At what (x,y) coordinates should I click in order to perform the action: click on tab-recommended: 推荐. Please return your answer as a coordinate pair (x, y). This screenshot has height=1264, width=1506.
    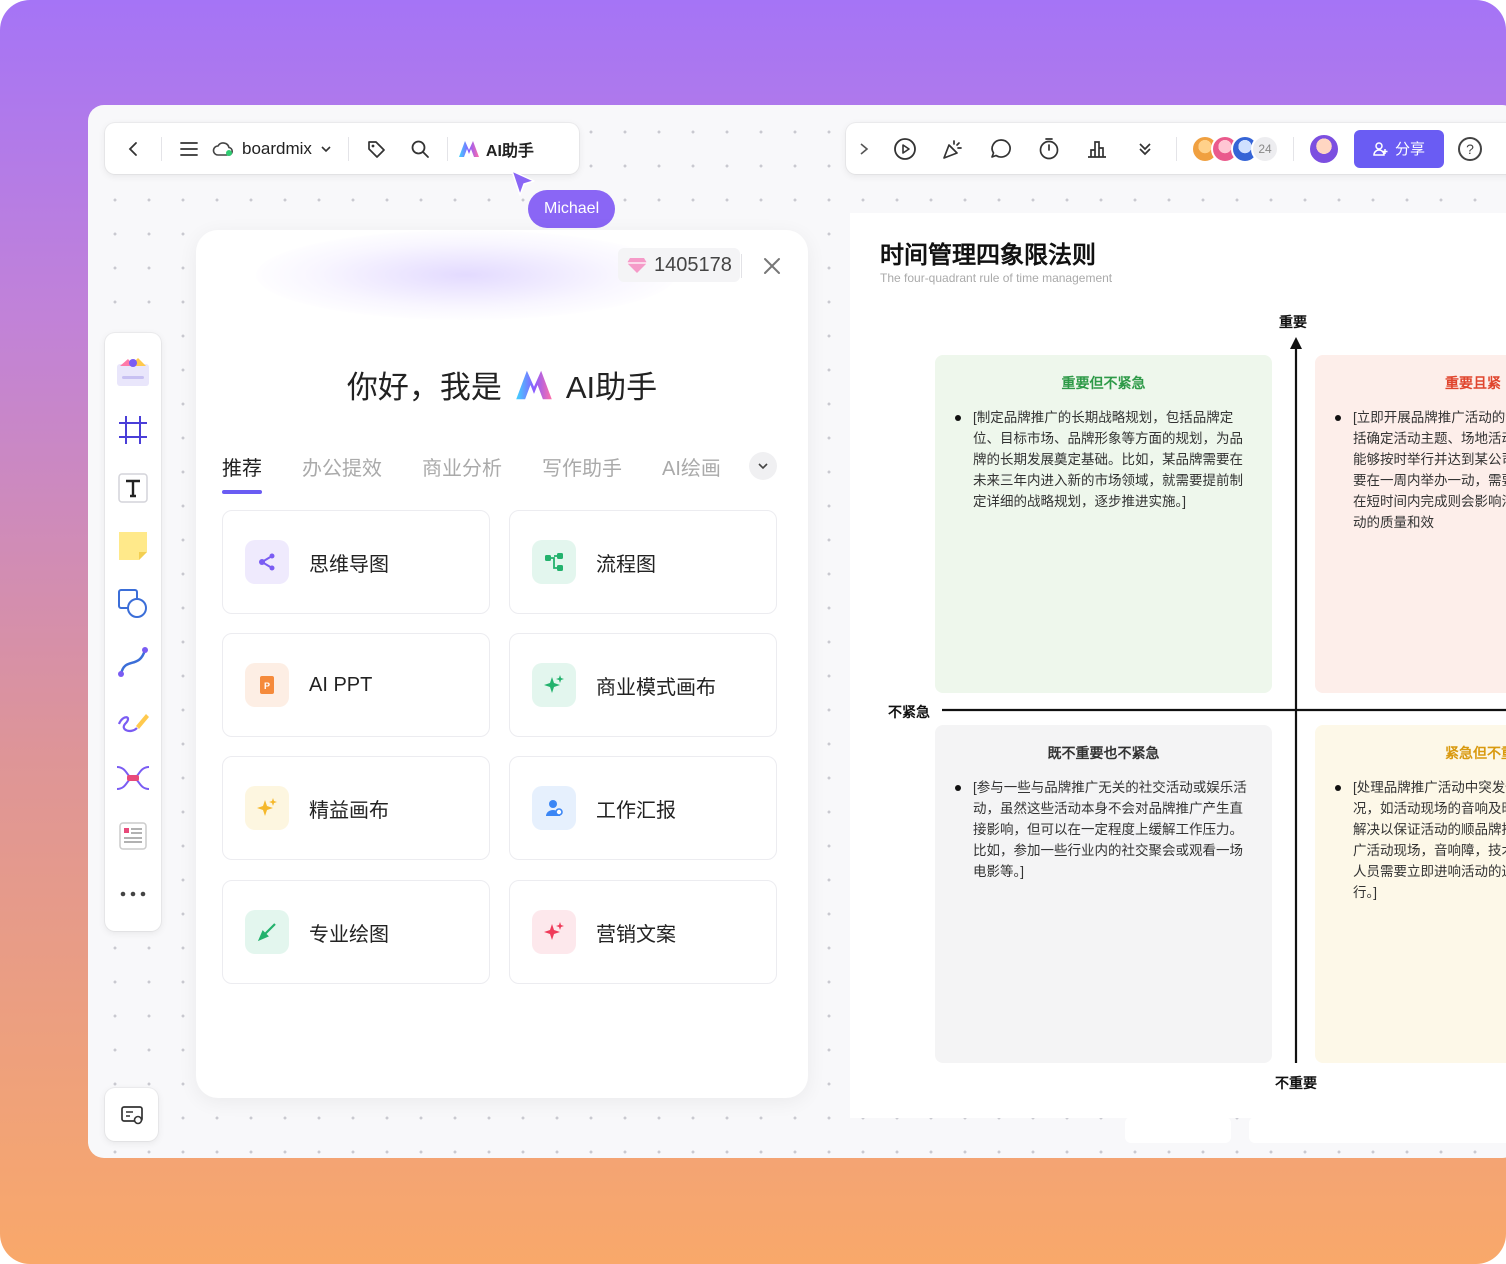
    Looking at the image, I should click on (242, 473).